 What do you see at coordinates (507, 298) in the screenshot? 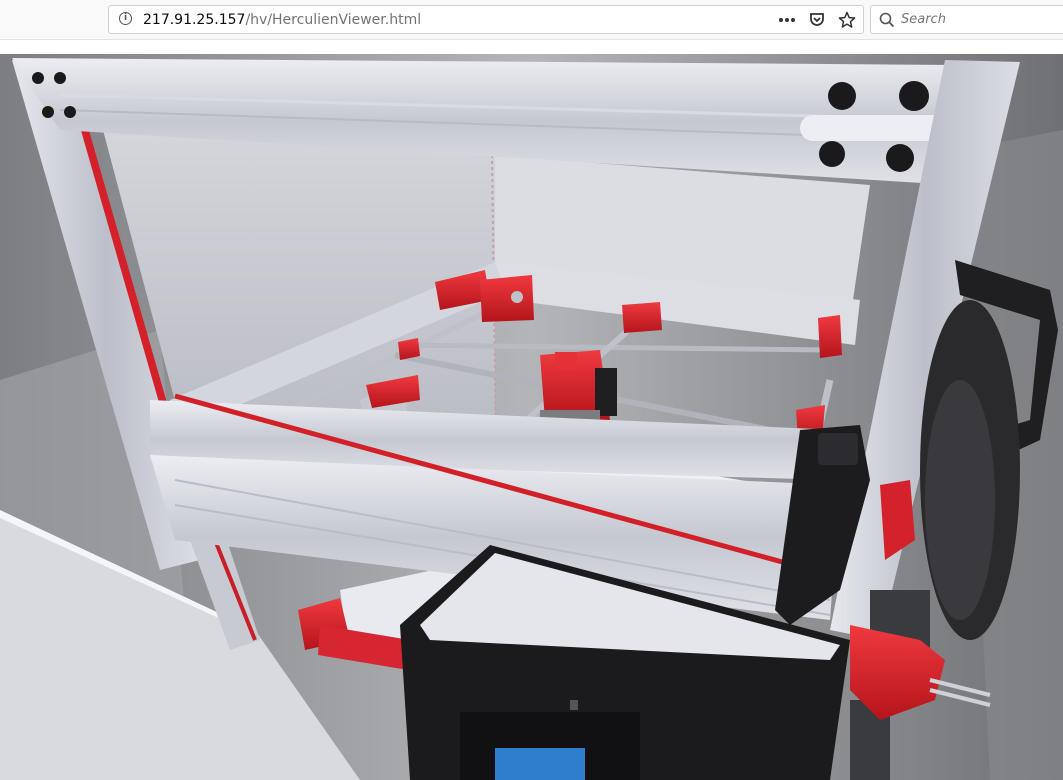
I see `red-corner-bracket` at bounding box center [507, 298].